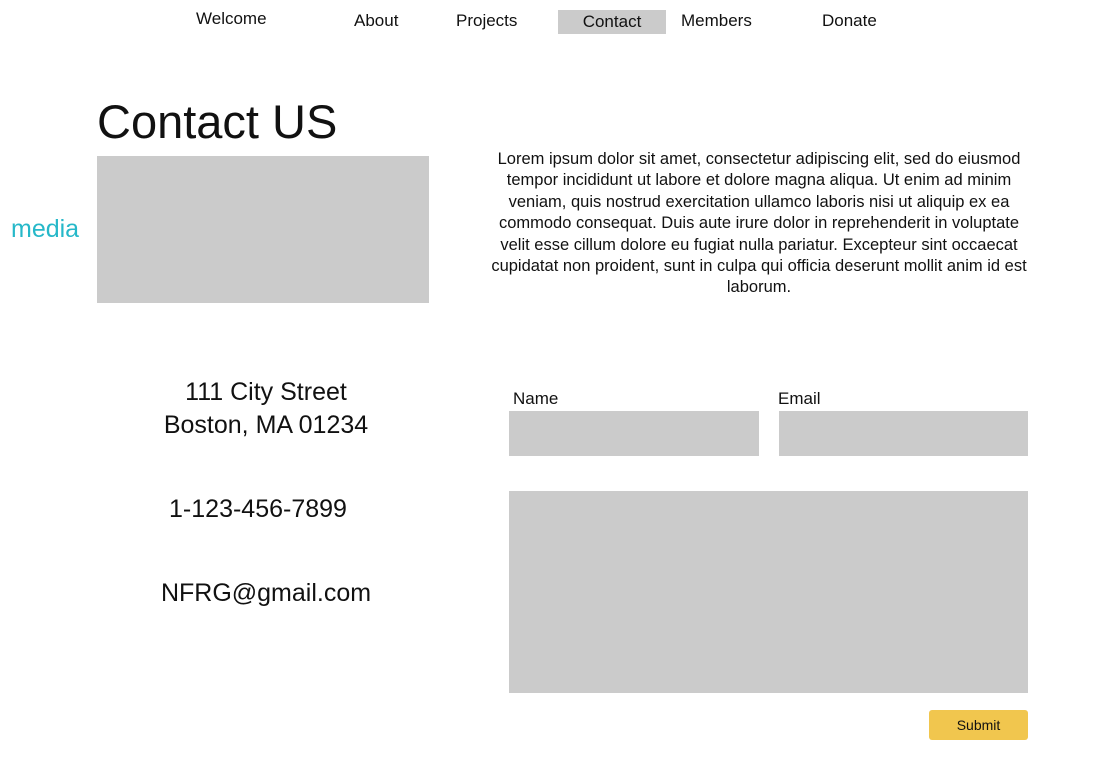  What do you see at coordinates (376, 21) in the screenshot?
I see `nav-item-about: About` at bounding box center [376, 21].